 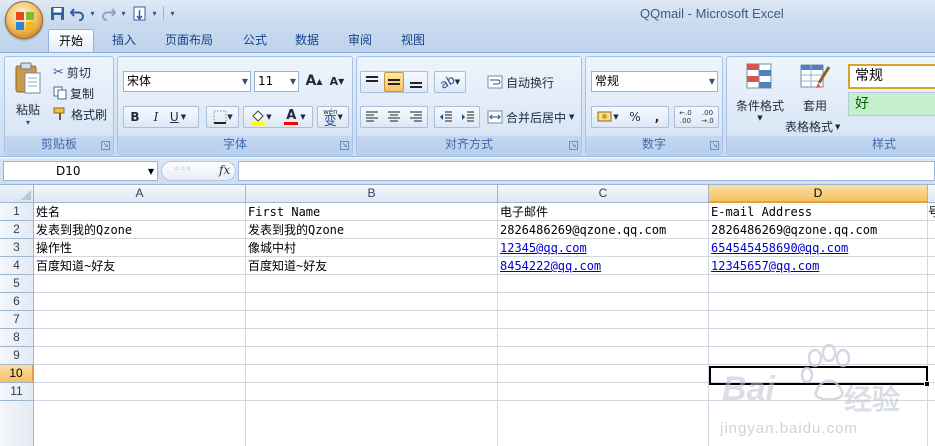 I want to click on underline-button: U ▼, so click(x=178, y=117).